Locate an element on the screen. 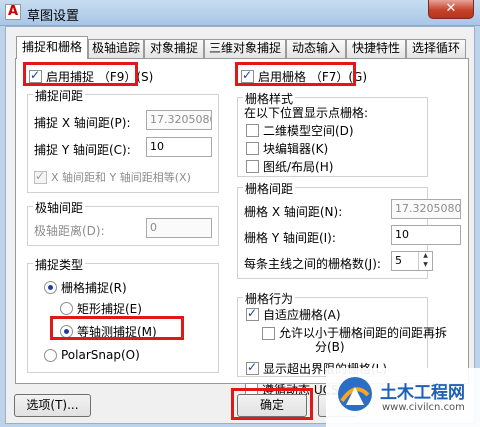 Image resolution: width=480 pixels, height=427 pixels. major-line-value: 5 is located at coordinates (398, 260).